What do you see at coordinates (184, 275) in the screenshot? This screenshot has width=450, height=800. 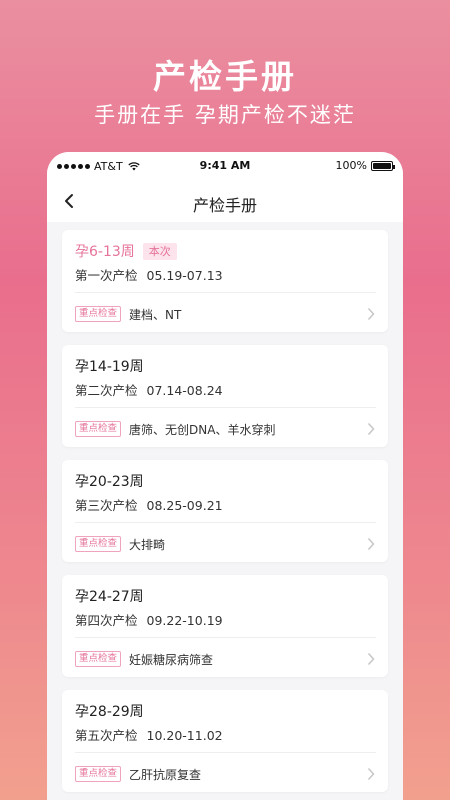 I see `exam-dates: 05.19-07.13` at bounding box center [184, 275].